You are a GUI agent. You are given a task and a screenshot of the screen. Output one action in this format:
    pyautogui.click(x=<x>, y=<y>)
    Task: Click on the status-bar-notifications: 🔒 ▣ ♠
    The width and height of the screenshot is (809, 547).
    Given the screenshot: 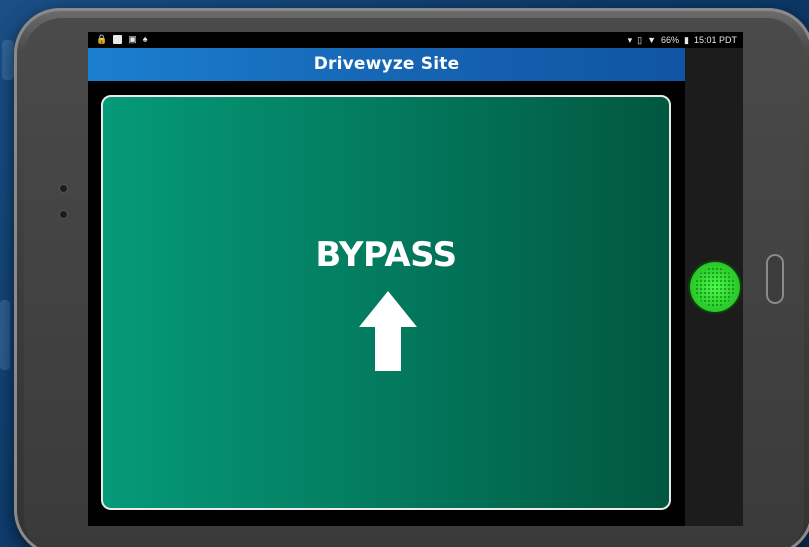 What is the action you would take?
    pyautogui.click(x=122, y=39)
    